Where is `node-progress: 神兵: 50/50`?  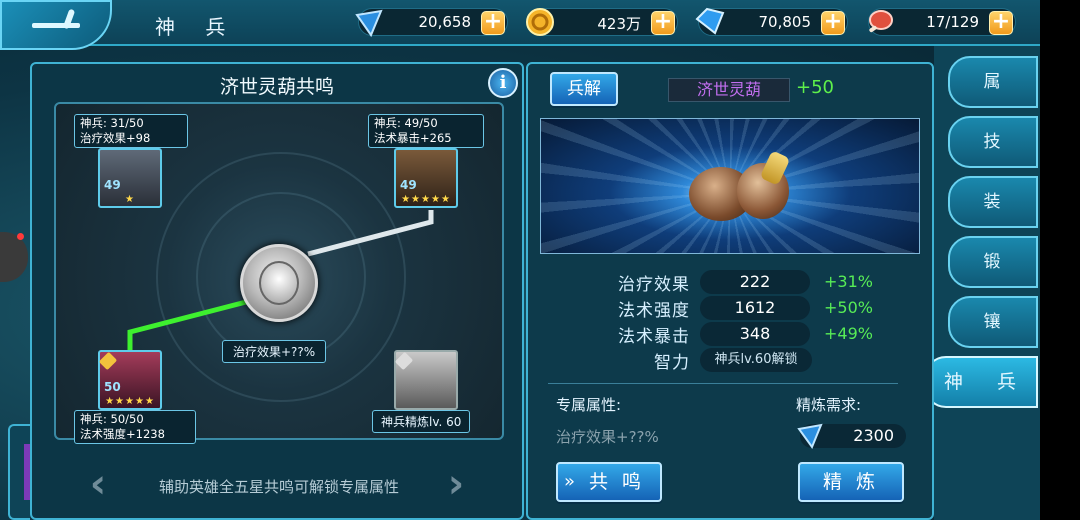
node-progress: 神兵: 50/50 is located at coordinates (112, 419).